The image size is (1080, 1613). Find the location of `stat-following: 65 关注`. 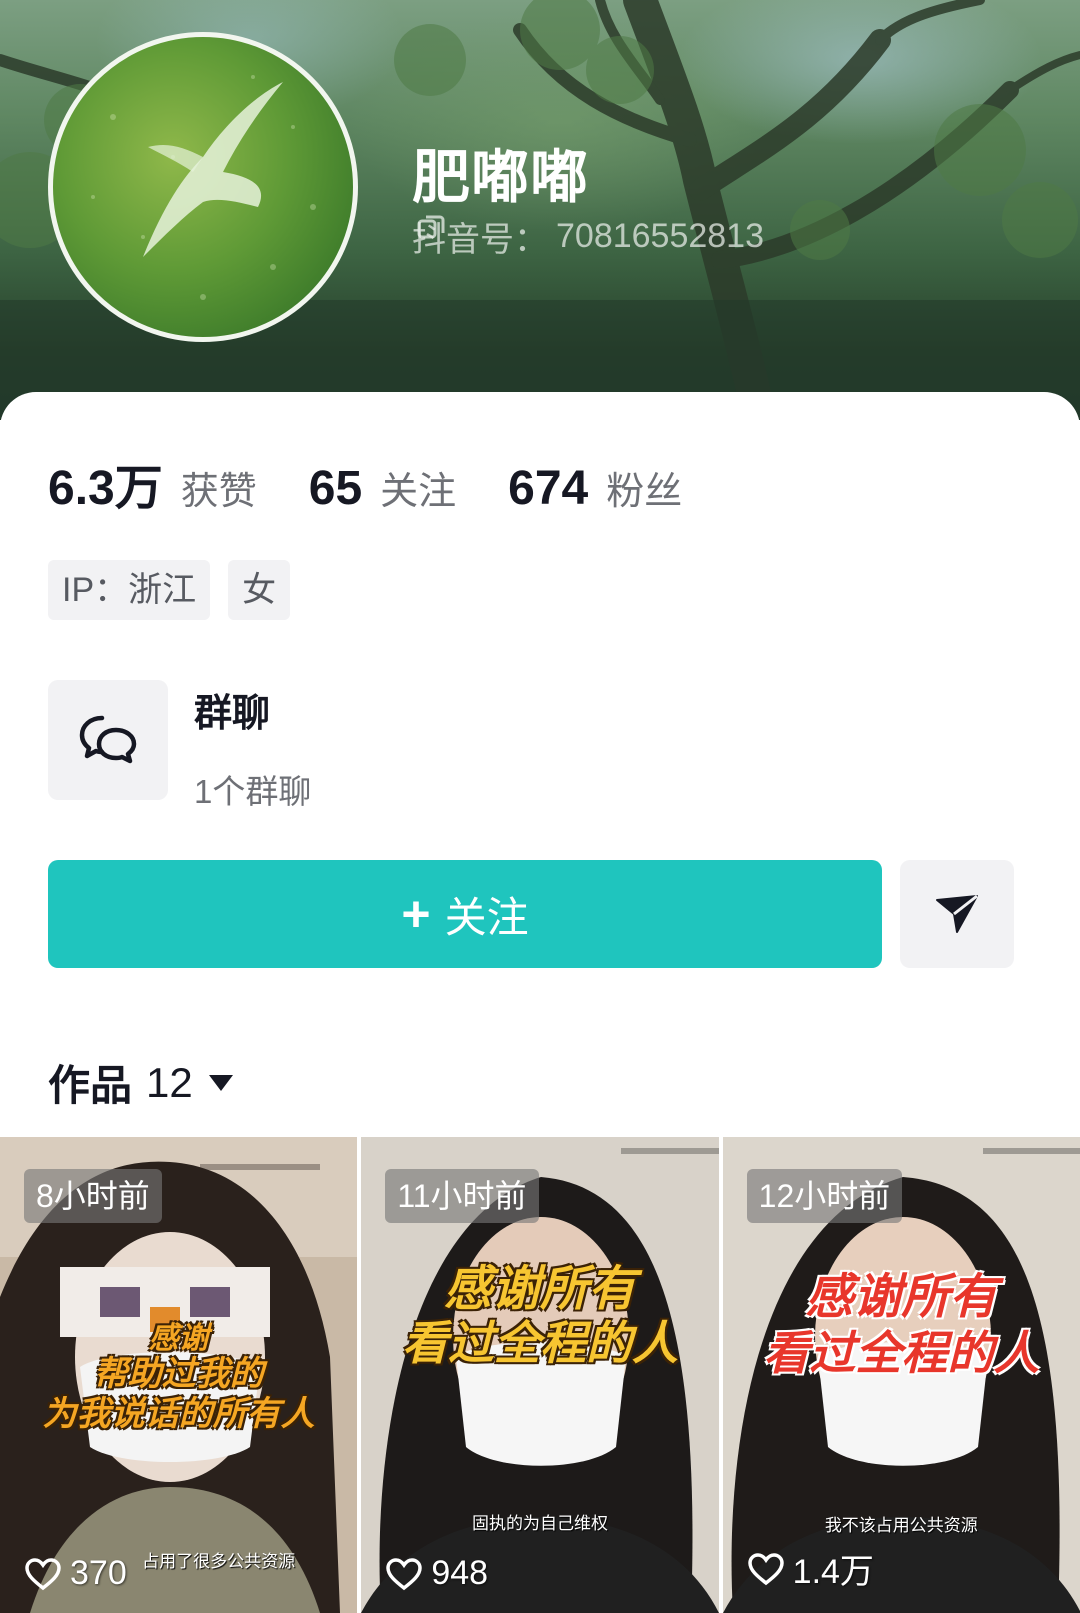

stat-following: 65 关注 is located at coordinates (382, 488).